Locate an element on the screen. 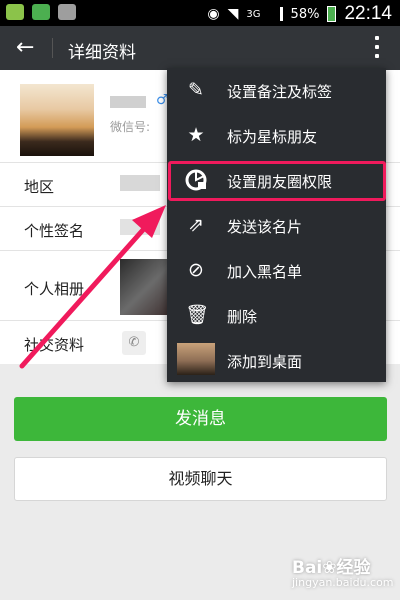 This screenshot has height=600, width=400. annotation-arrow is located at coordinates (92, 287).